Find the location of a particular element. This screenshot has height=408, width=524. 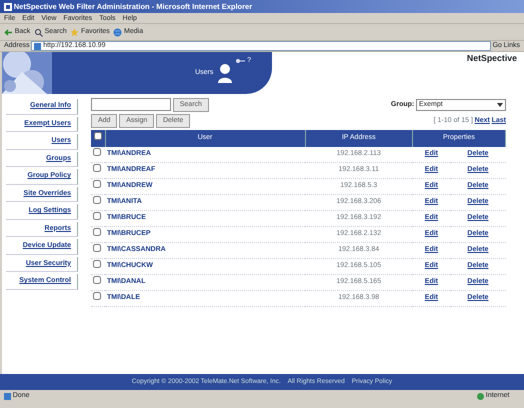

magnifier-icon is located at coordinates (38, 32).